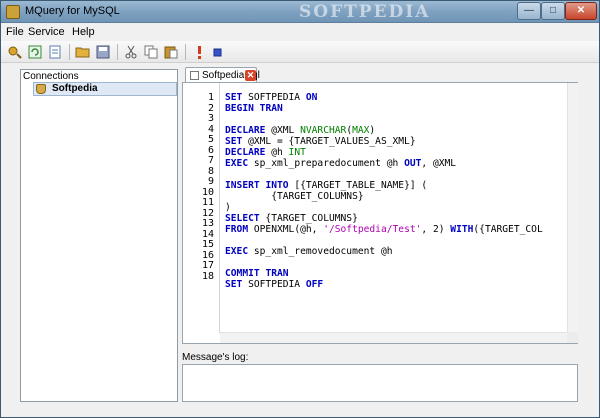  I want to click on watermark: SOFTPEDIA, so click(365, 12).